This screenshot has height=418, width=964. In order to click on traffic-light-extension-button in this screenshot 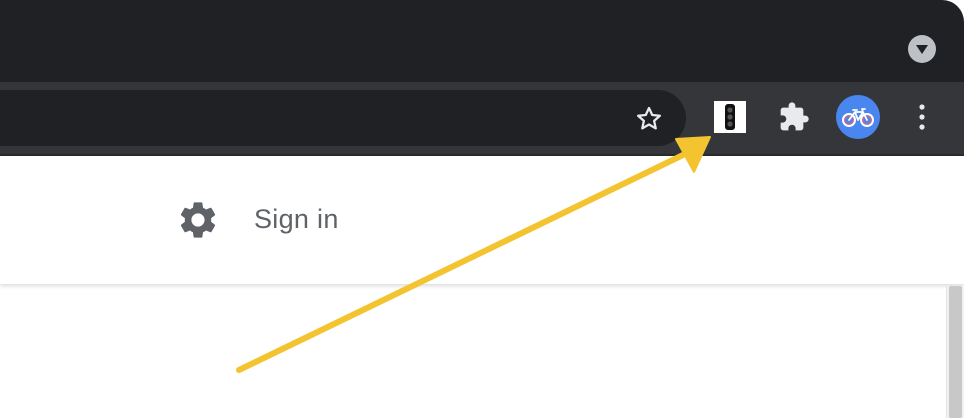, I will do `click(730, 117)`.